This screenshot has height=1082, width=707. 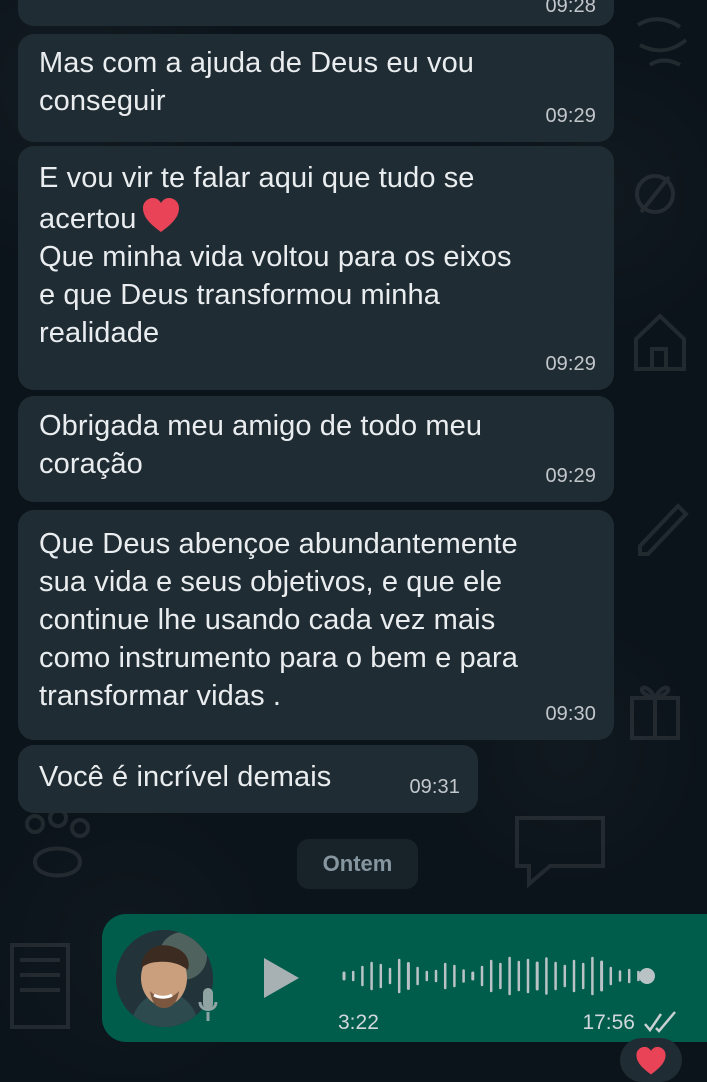 I want to click on voice-message-bubble: 3:22 17:56, so click(x=404, y=978).